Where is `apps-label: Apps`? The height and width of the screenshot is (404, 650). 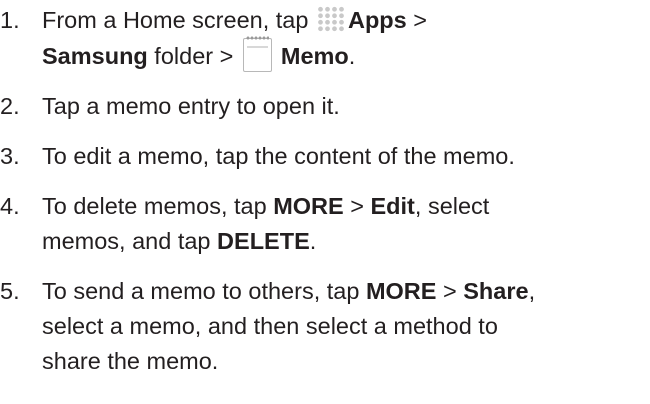 apps-label: Apps is located at coordinates (377, 20).